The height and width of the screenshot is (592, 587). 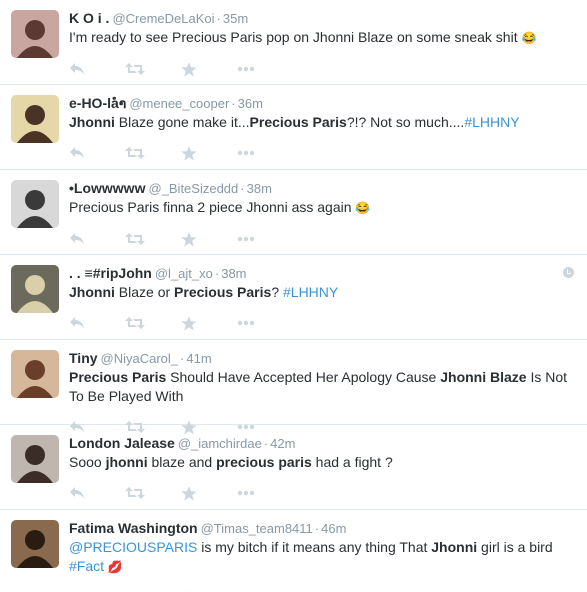 I want to click on tweet-header: Tiny @NiyaCarol_ · 41m, so click(x=322, y=358).